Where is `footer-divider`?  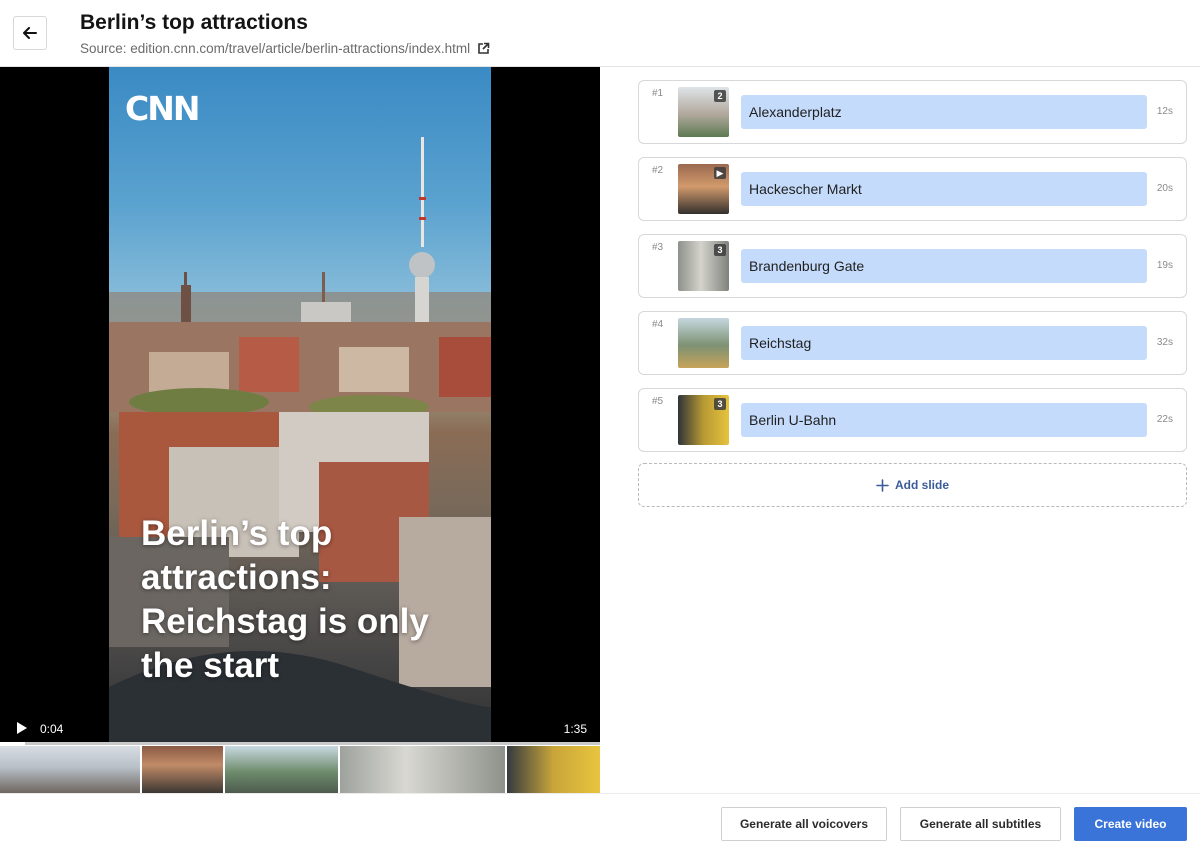 footer-divider is located at coordinates (600, 793).